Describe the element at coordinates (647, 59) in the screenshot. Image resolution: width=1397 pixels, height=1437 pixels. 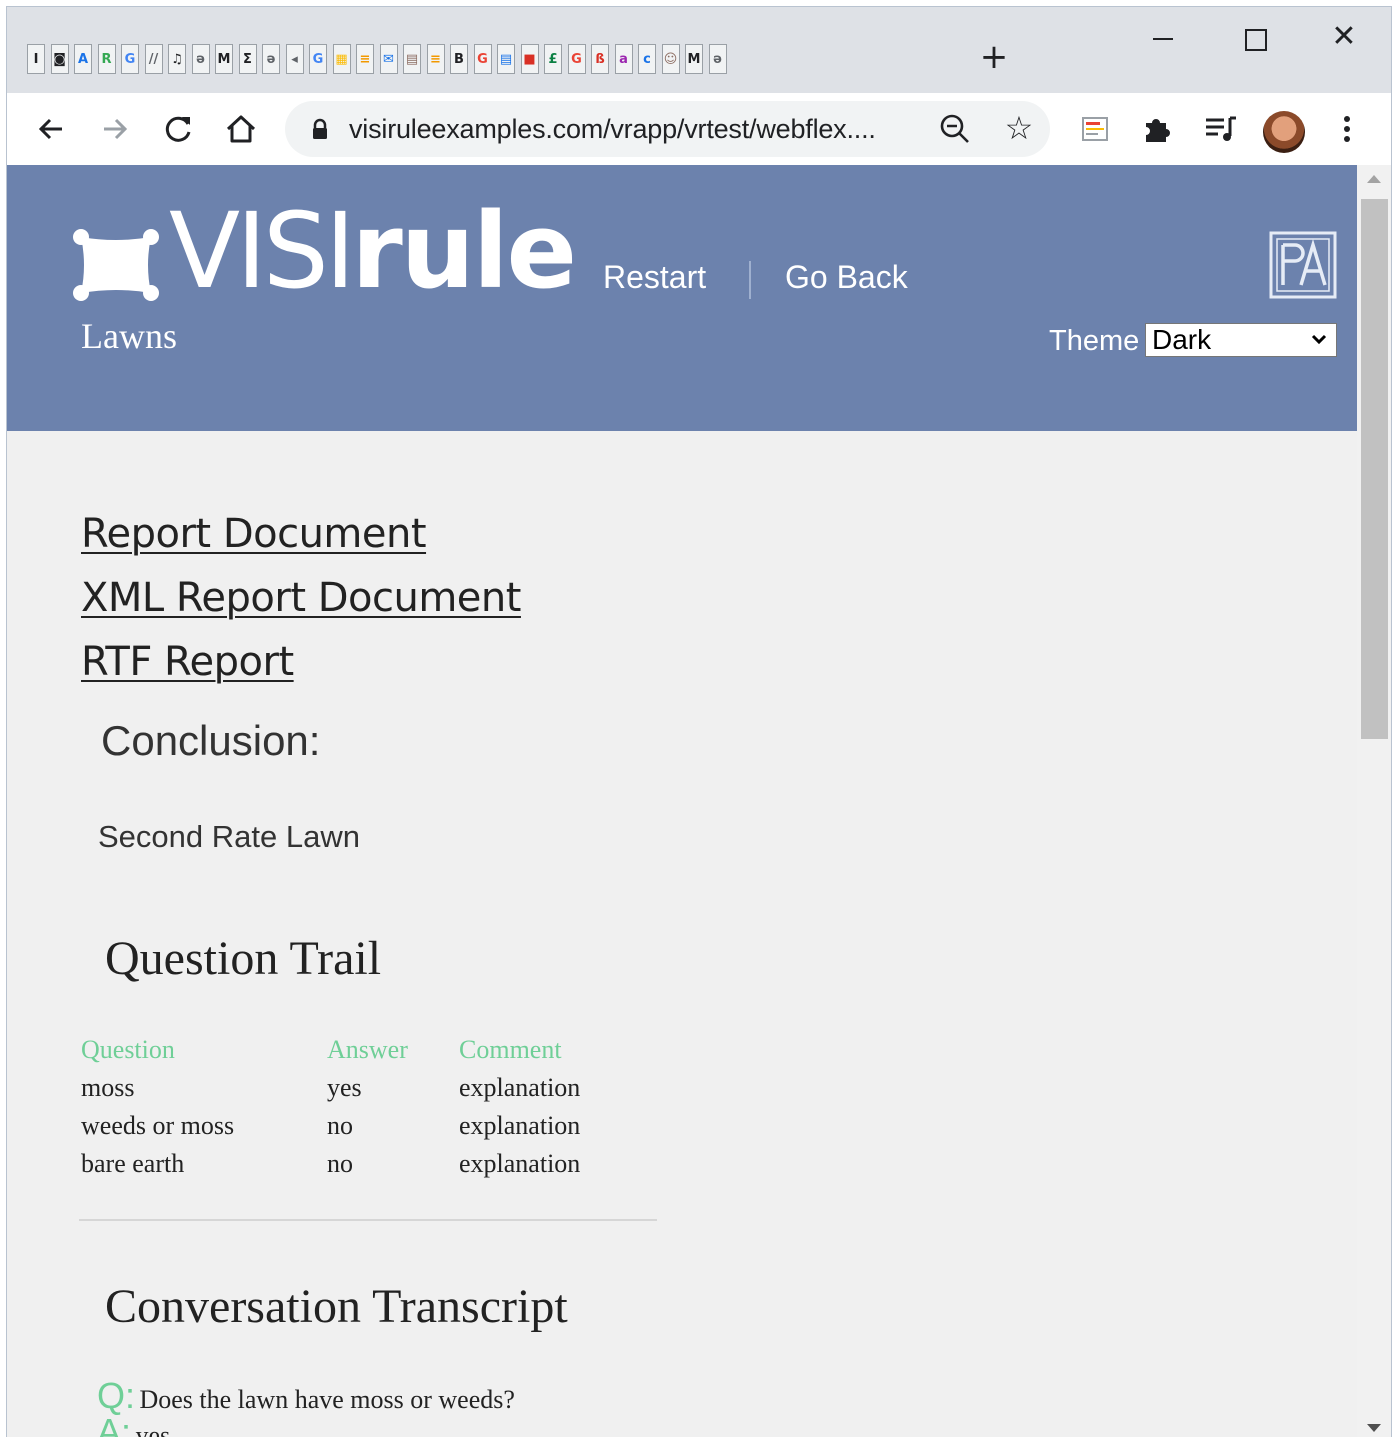
I see `pinned-tab-favicon-icon: c` at that location.